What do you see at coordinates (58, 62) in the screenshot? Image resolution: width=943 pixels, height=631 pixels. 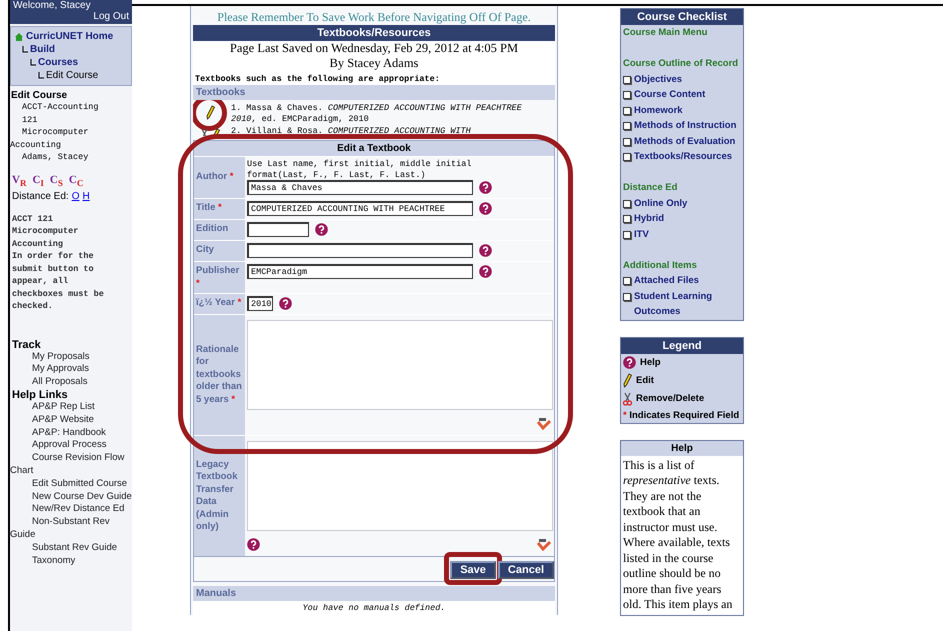 I see `breadcrumb-link: Courses` at bounding box center [58, 62].